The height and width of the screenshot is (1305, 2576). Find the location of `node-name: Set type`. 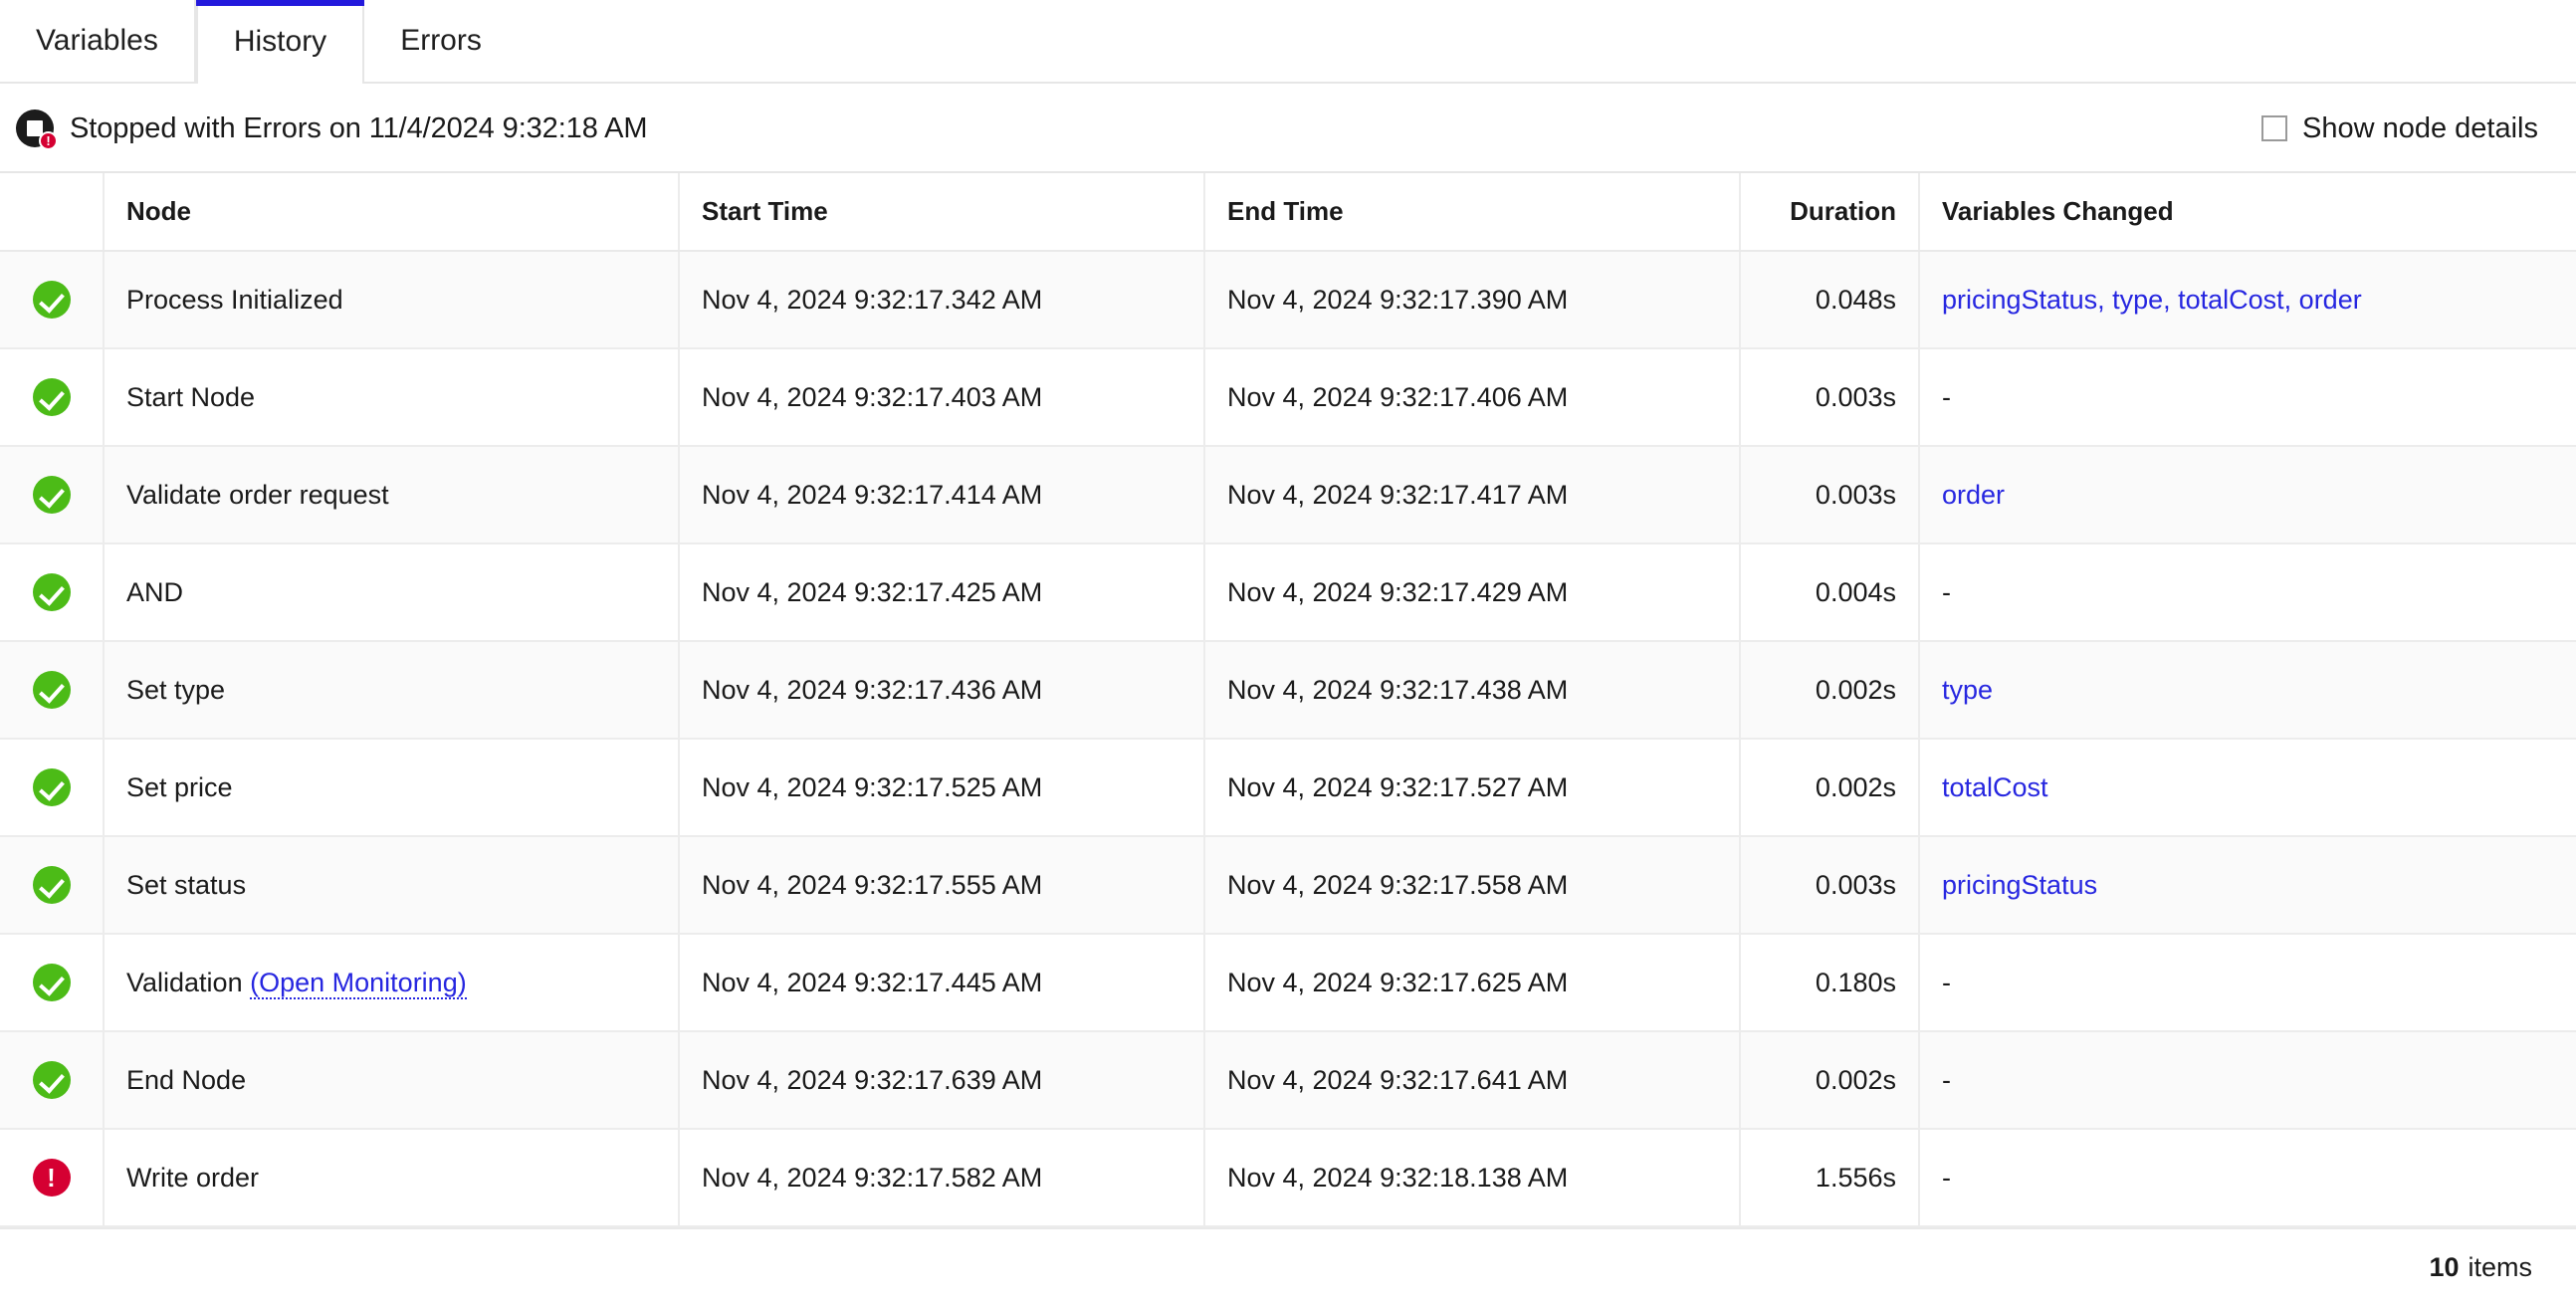

node-name: Set type is located at coordinates (176, 690).